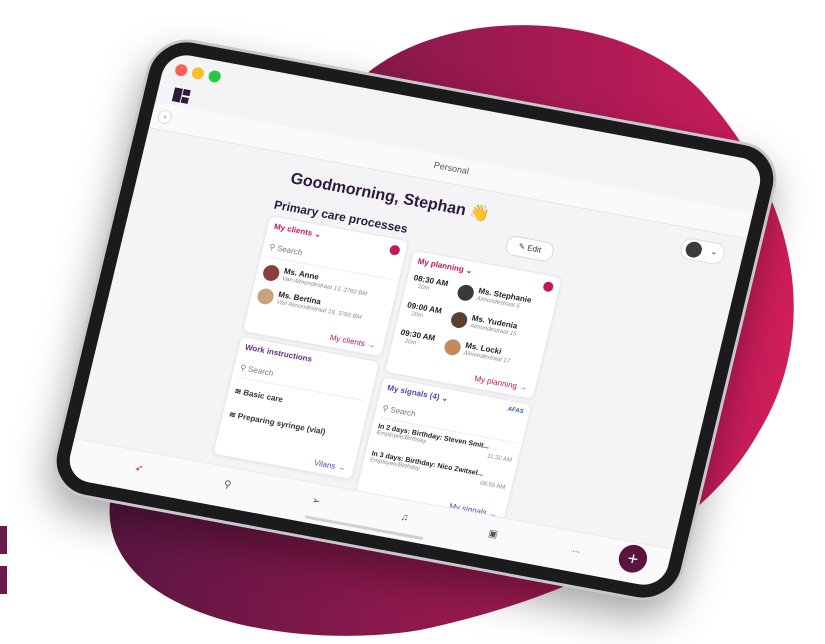 This screenshot has height=644, width=825. What do you see at coordinates (501, 383) in the screenshot?
I see `my-planning-link: My planning →` at bounding box center [501, 383].